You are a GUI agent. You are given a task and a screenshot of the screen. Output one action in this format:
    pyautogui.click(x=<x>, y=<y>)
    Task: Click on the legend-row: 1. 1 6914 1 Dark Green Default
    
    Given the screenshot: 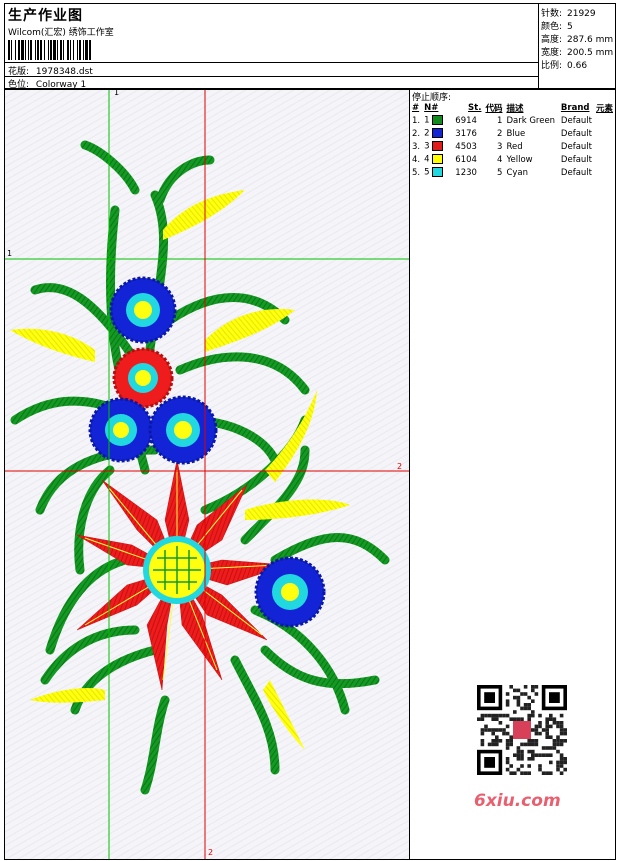 What is the action you would take?
    pyautogui.click(x=512, y=120)
    